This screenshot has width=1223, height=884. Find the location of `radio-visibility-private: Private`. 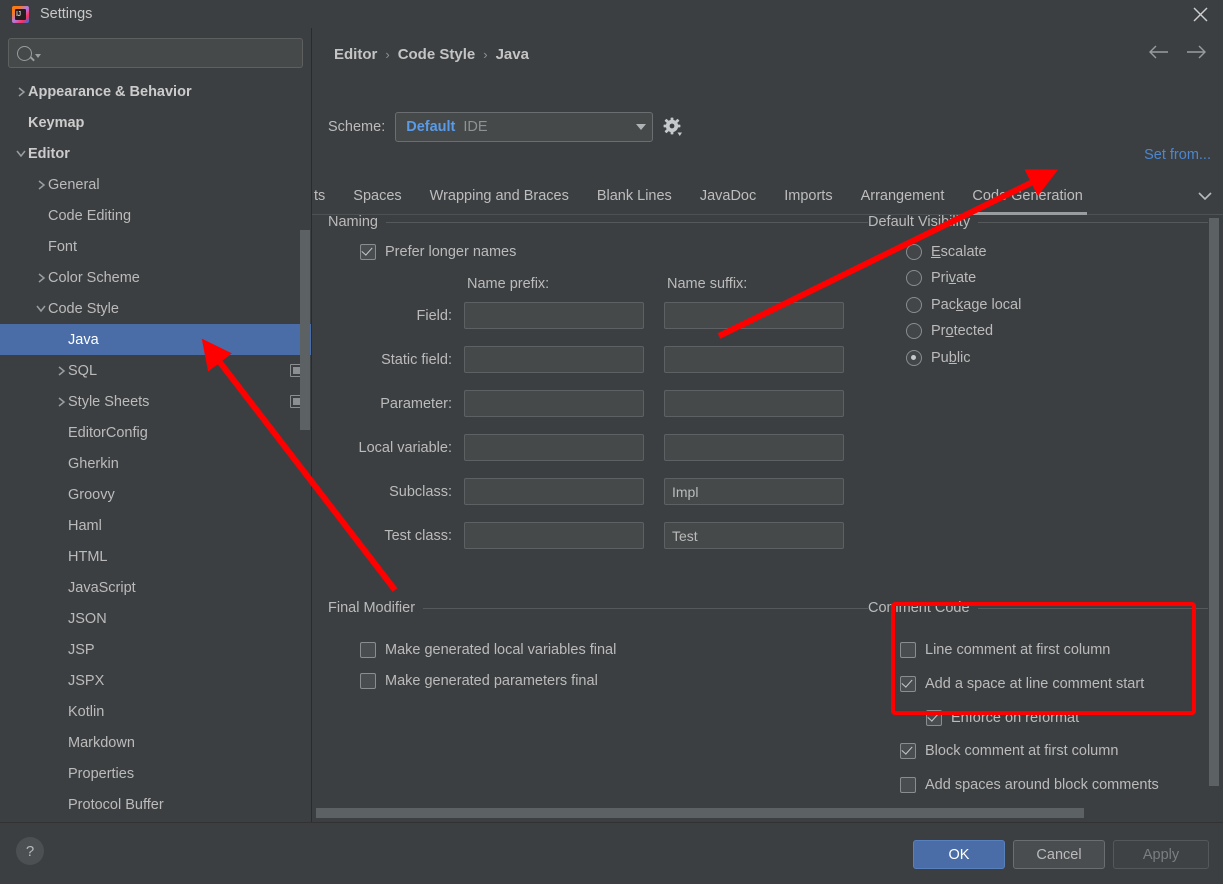

radio-visibility-private: Private is located at coordinates (941, 278).